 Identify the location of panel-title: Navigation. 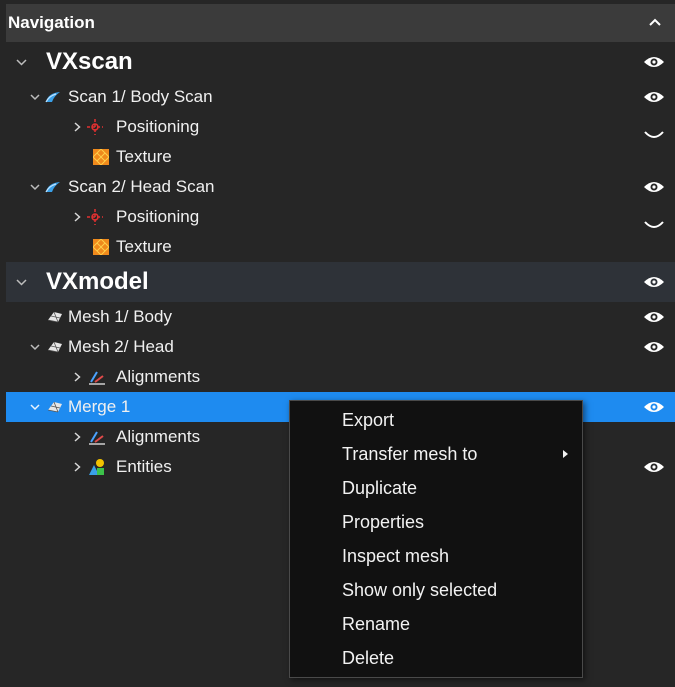
(51, 22).